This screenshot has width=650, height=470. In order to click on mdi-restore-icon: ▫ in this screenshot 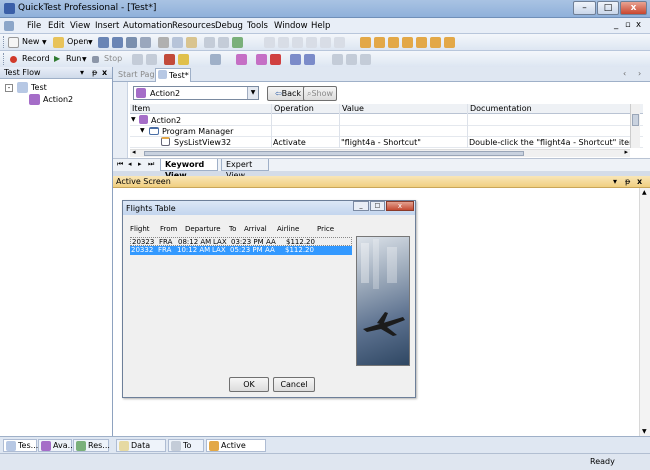, I will do `click(628, 25)`.